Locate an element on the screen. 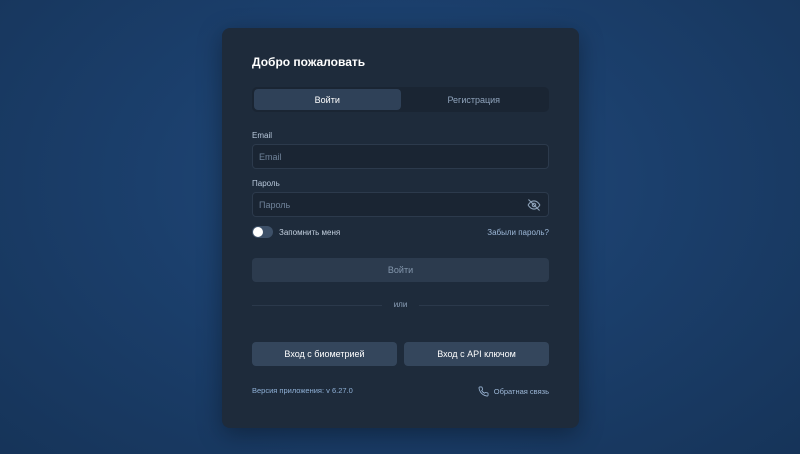 This screenshot has width=800, height=454. app-version: Версия приложения: v 6.27.0 is located at coordinates (302, 390).